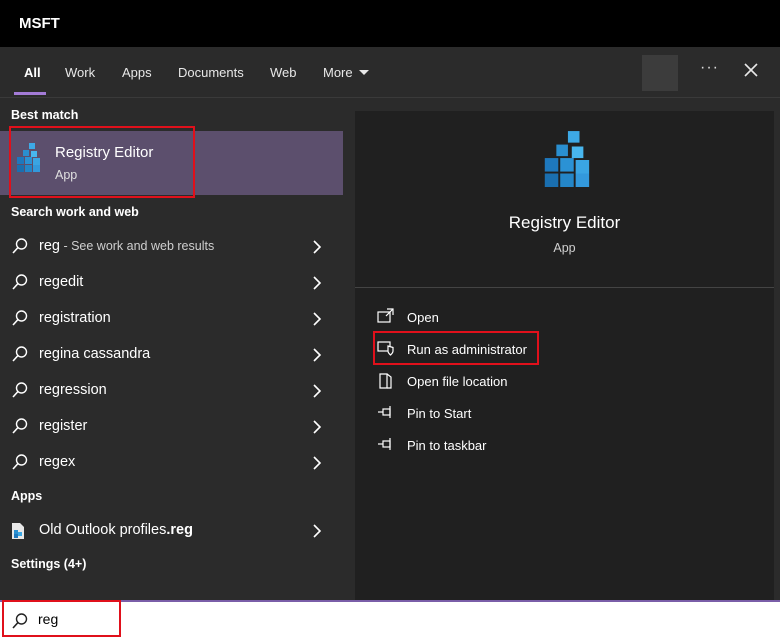  What do you see at coordinates (104, 152) in the screenshot?
I see `best-match-title: Registry Editor` at bounding box center [104, 152].